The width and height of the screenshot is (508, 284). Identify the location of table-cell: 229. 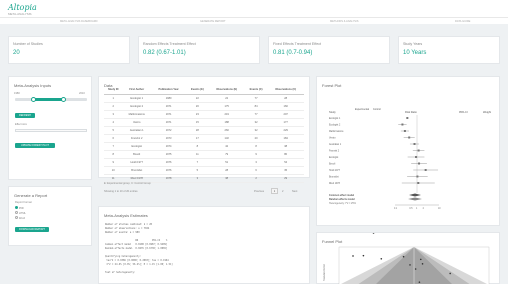
(285, 130).